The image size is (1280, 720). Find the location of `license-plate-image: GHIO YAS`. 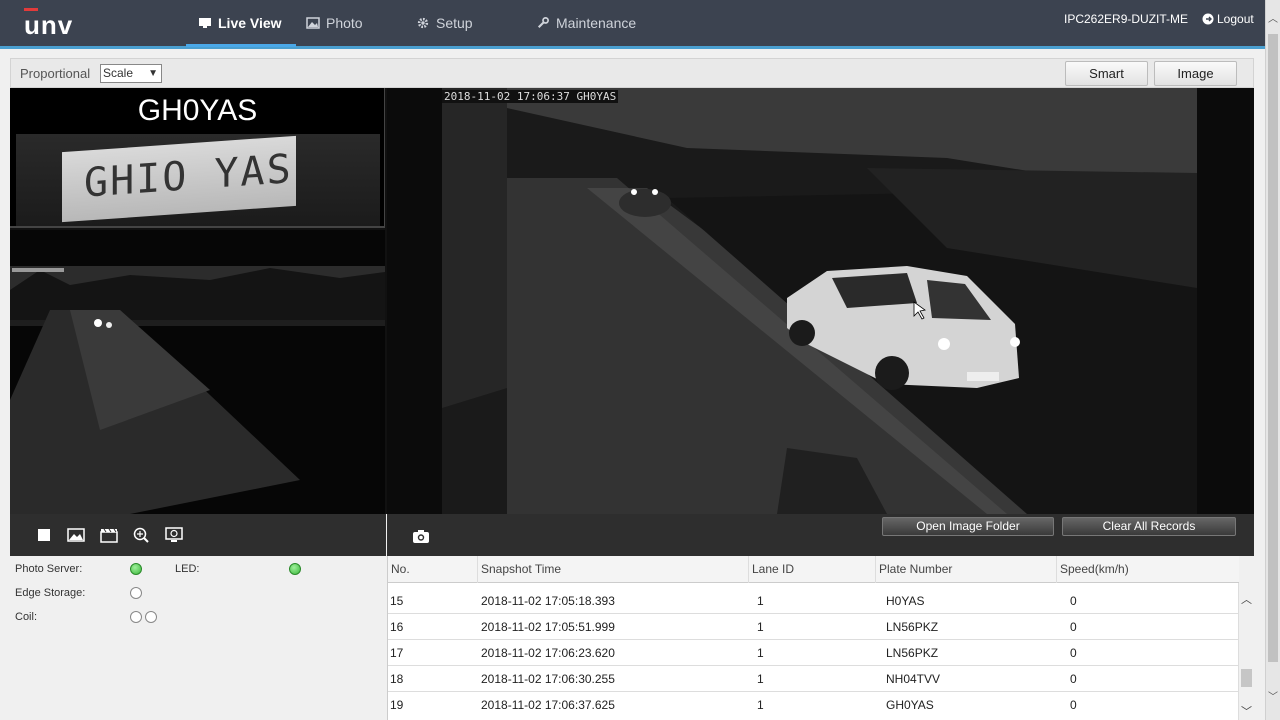

license-plate-image: GHIO YAS is located at coordinates (179, 179).